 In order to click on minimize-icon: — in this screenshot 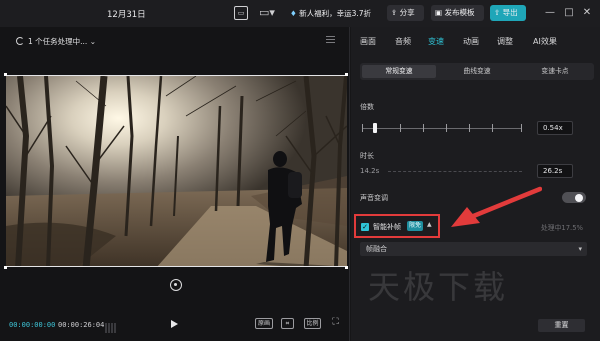, I will do `click(550, 13)`.